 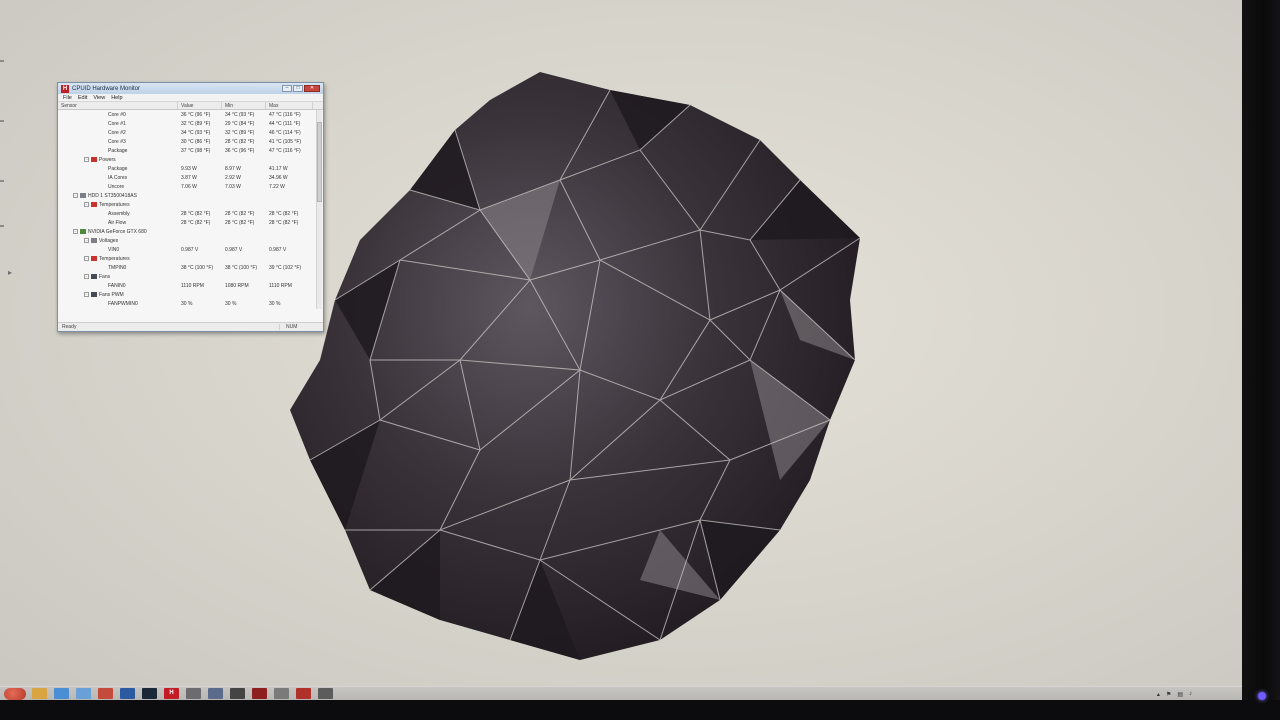 I want to click on sensor-max: 47 °C (116 °F), so click(x=285, y=114).